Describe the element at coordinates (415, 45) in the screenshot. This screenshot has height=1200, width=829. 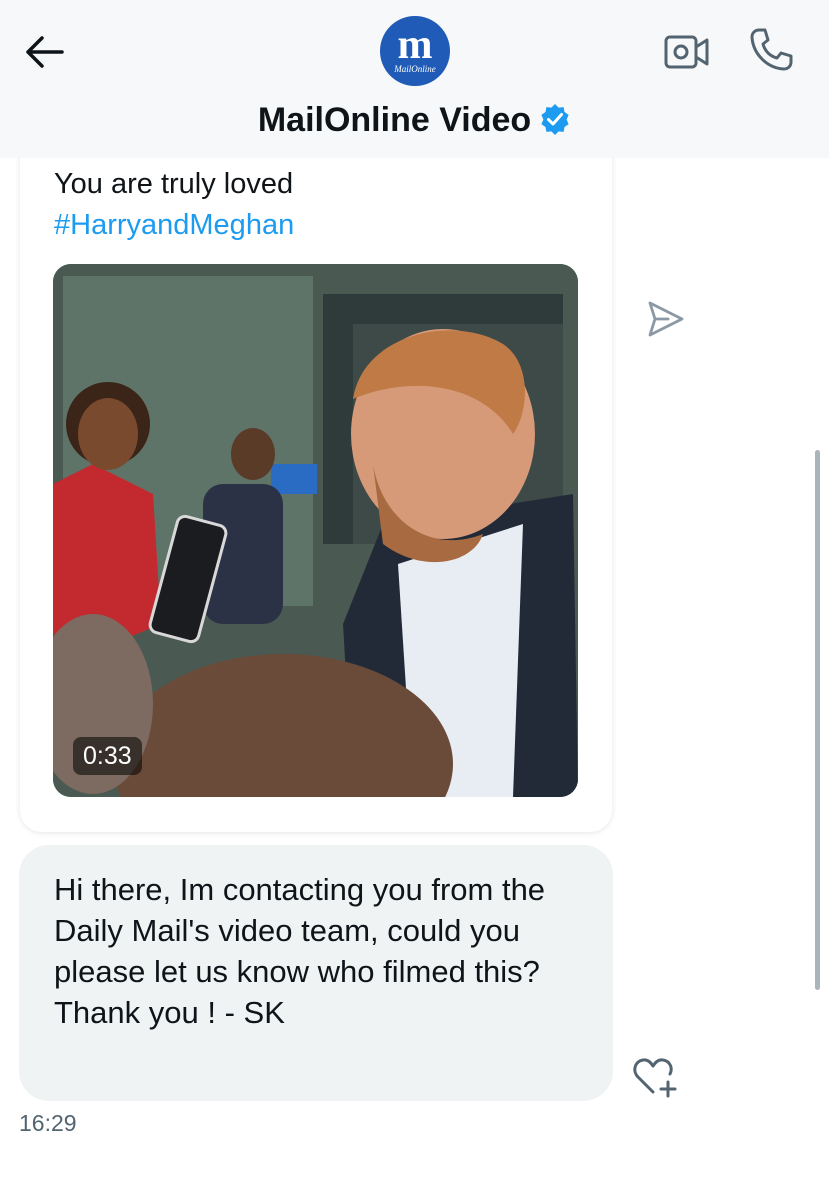
I see `avatar-monogram: m` at that location.